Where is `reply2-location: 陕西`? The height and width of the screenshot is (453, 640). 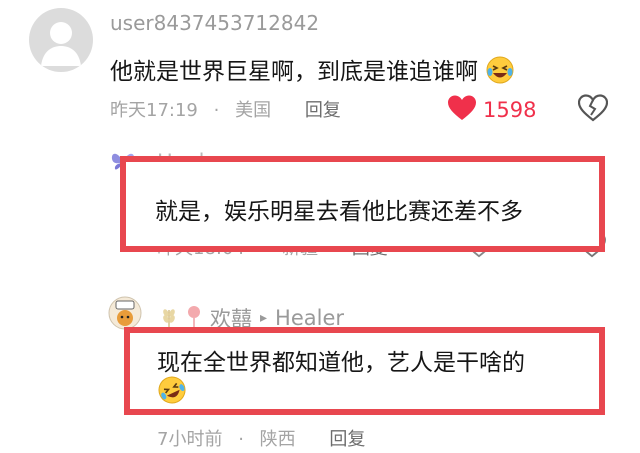 reply2-location: 陕西 is located at coordinates (277, 439).